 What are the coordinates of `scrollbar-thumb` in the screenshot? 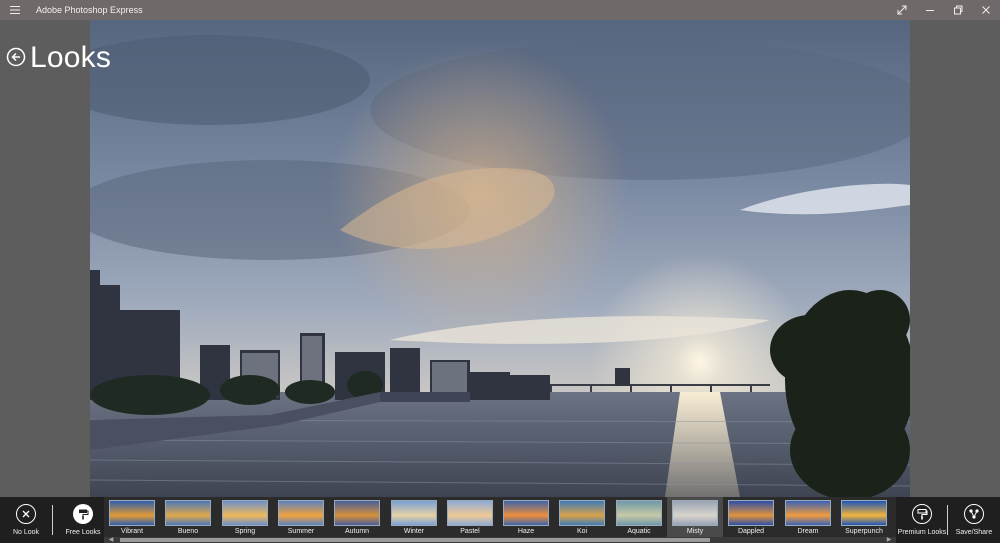 It's located at (415, 540).